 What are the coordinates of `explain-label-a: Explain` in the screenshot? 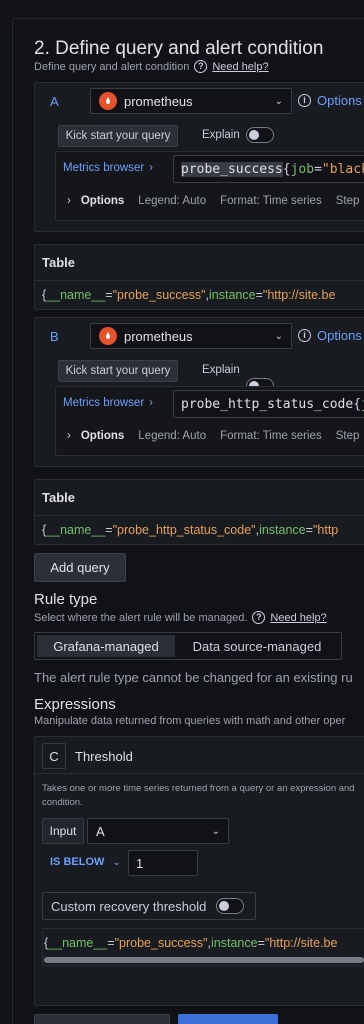 It's located at (221, 135).